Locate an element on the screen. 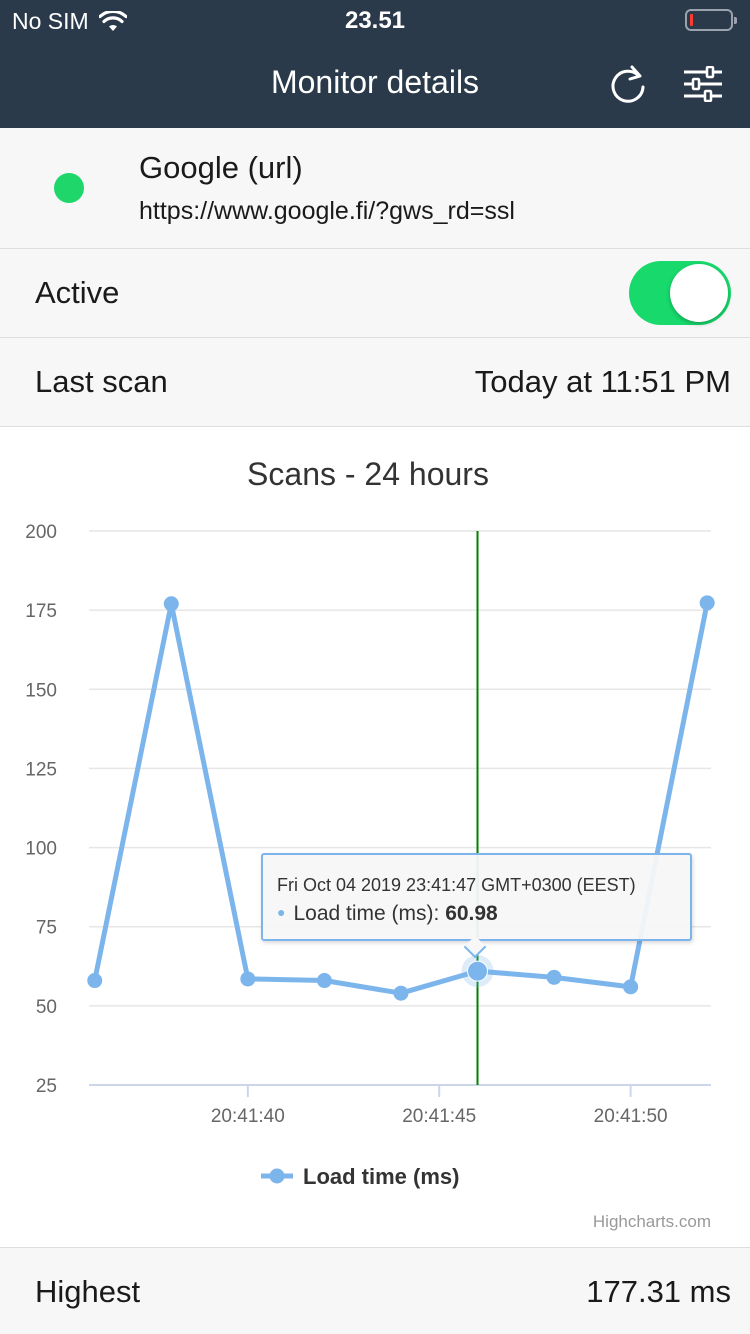 This screenshot has height=1334, width=750. y-tick-label: 25 is located at coordinates (46, 1086).